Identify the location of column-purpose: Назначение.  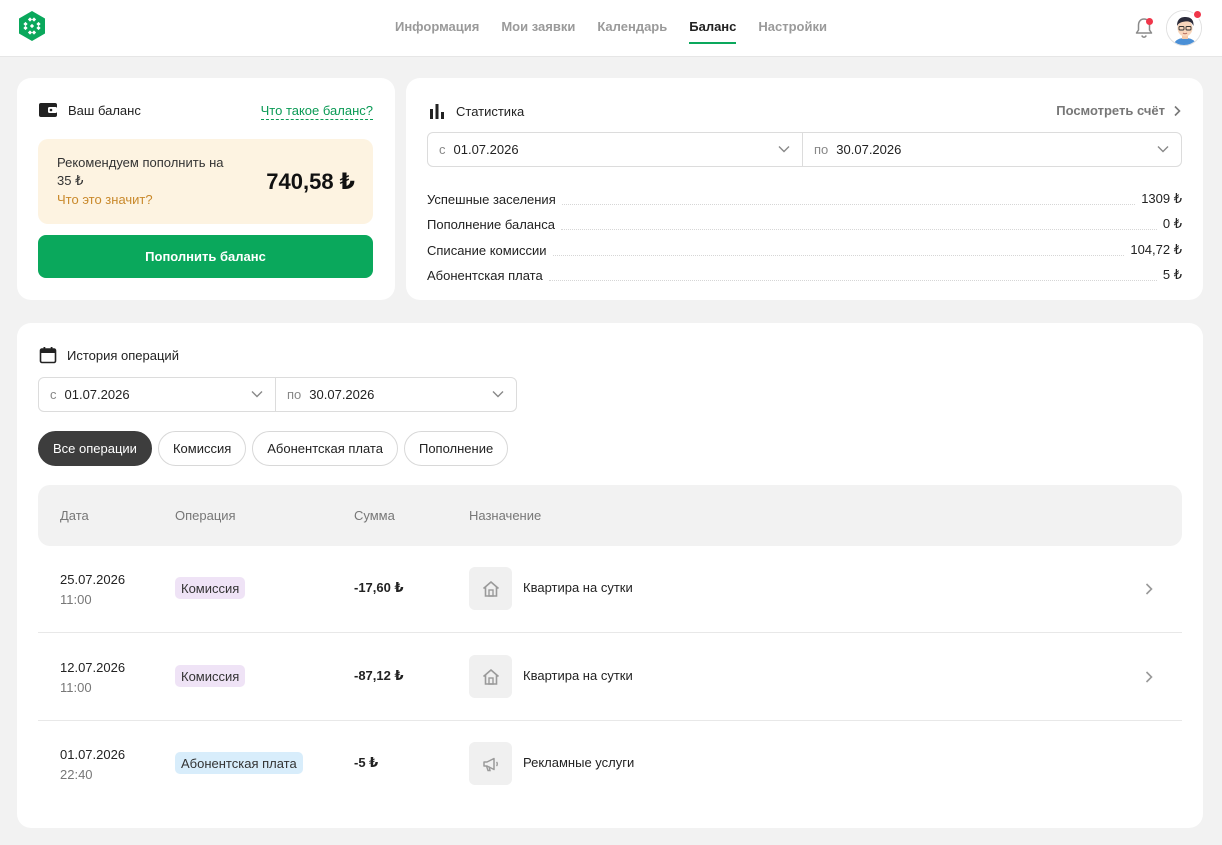
(505, 515).